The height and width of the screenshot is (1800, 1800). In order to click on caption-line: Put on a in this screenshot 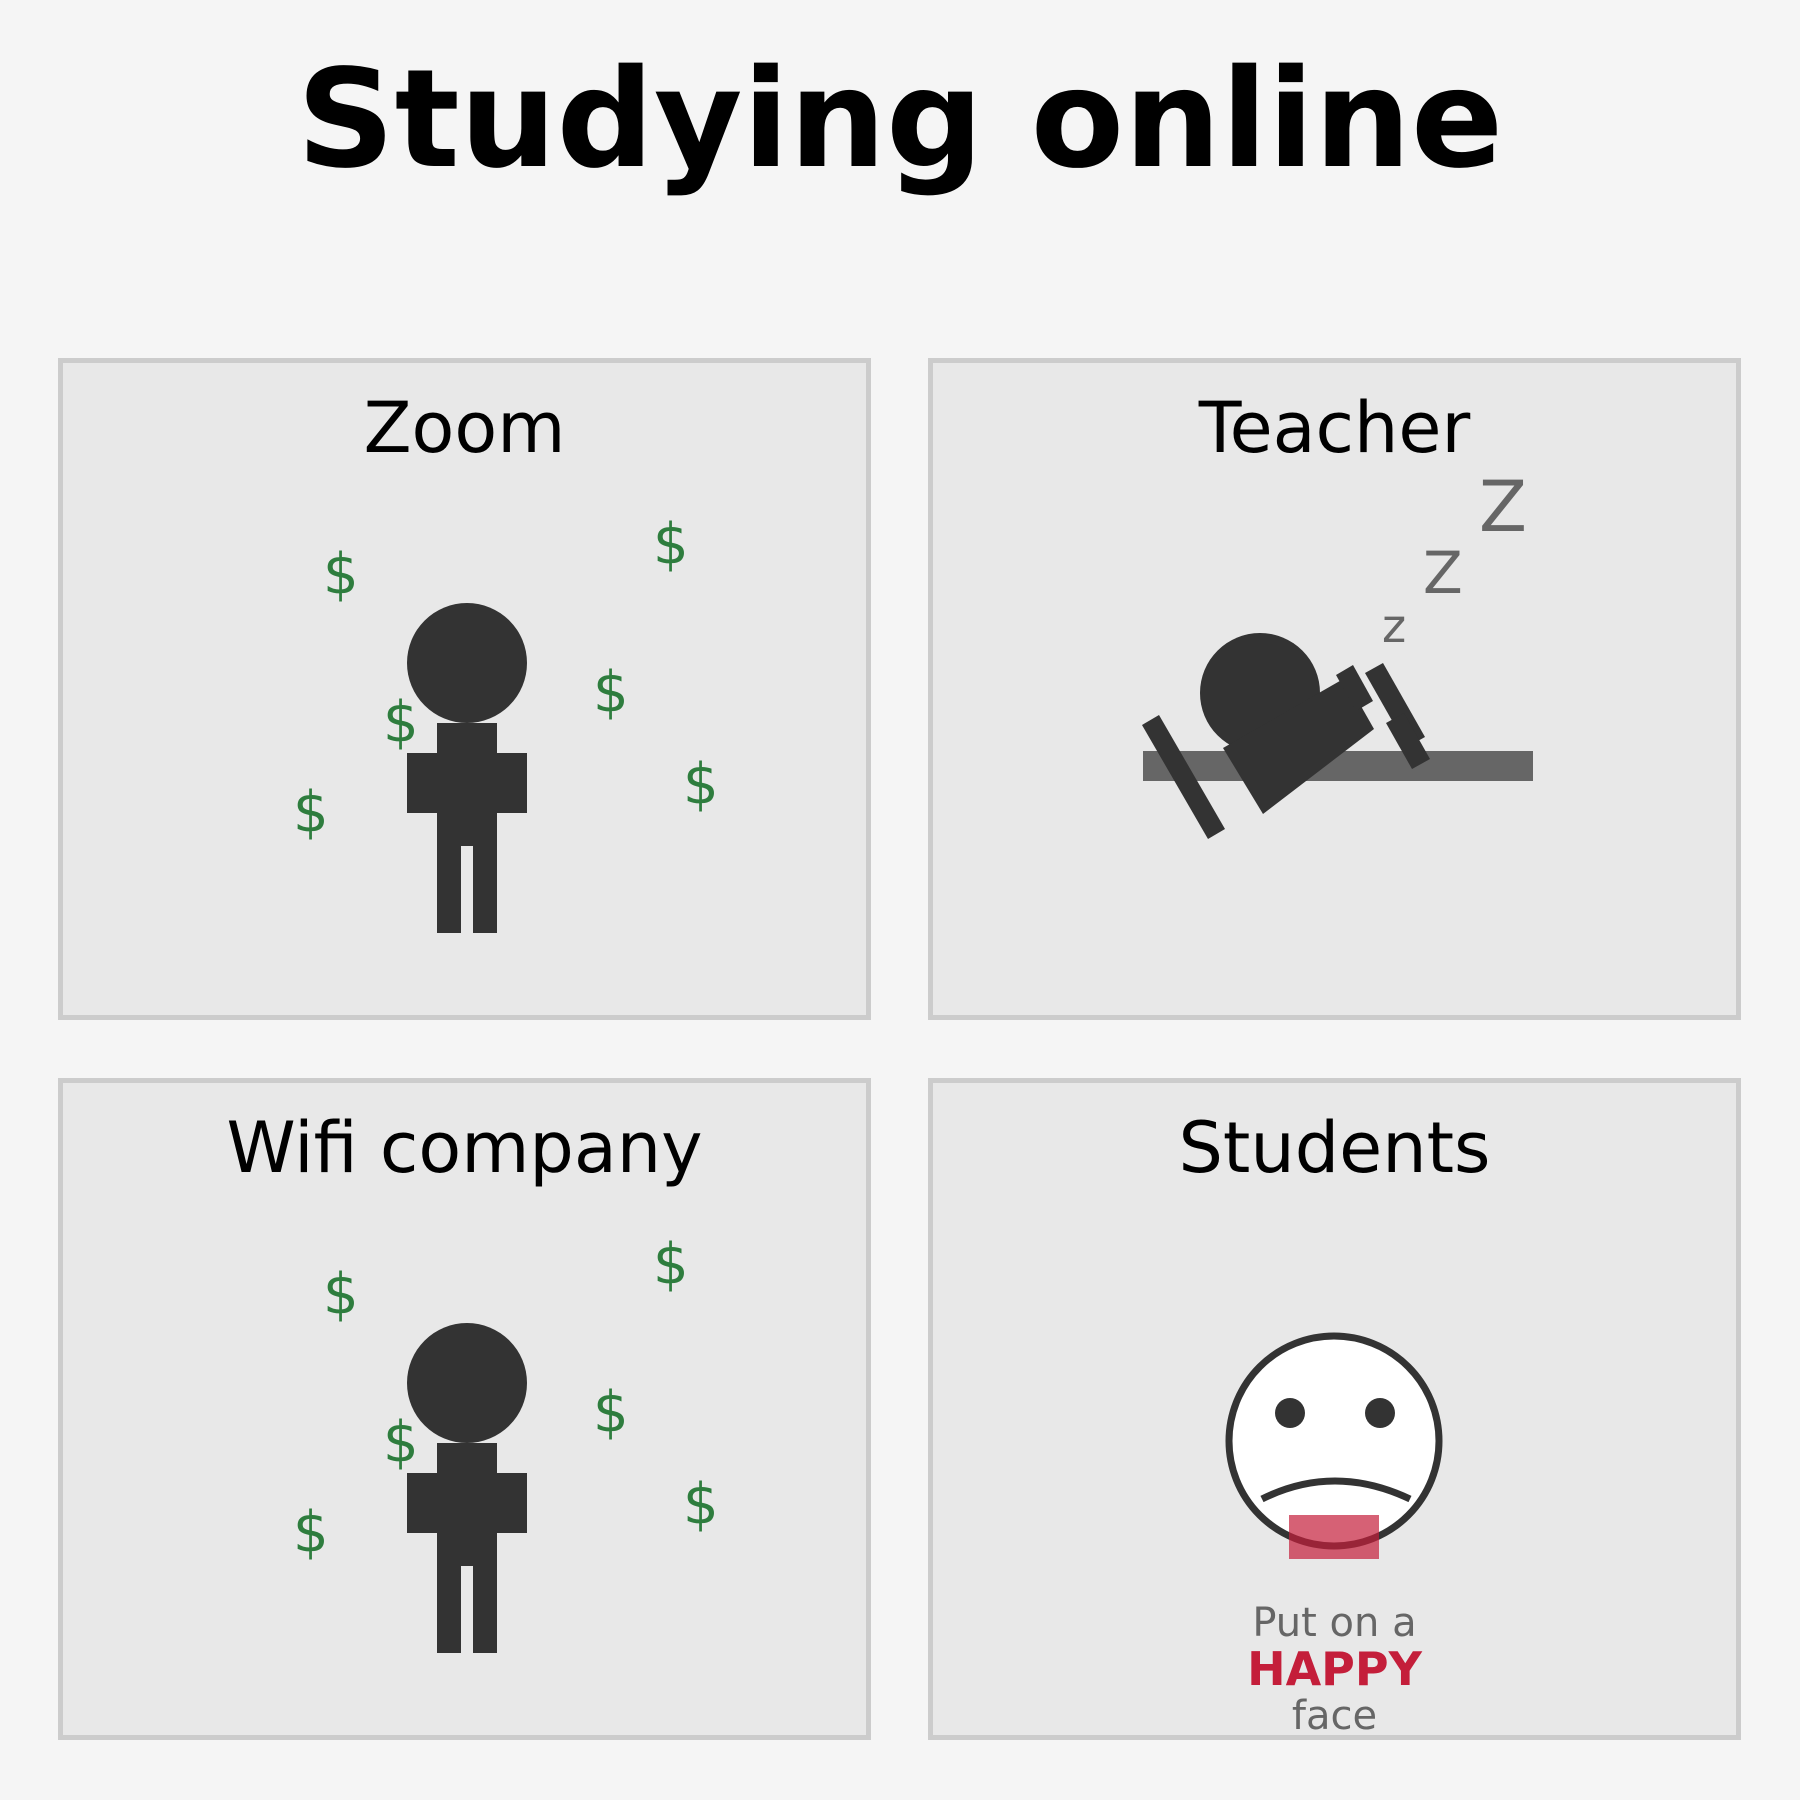, I will do `click(1334, 1623)`.